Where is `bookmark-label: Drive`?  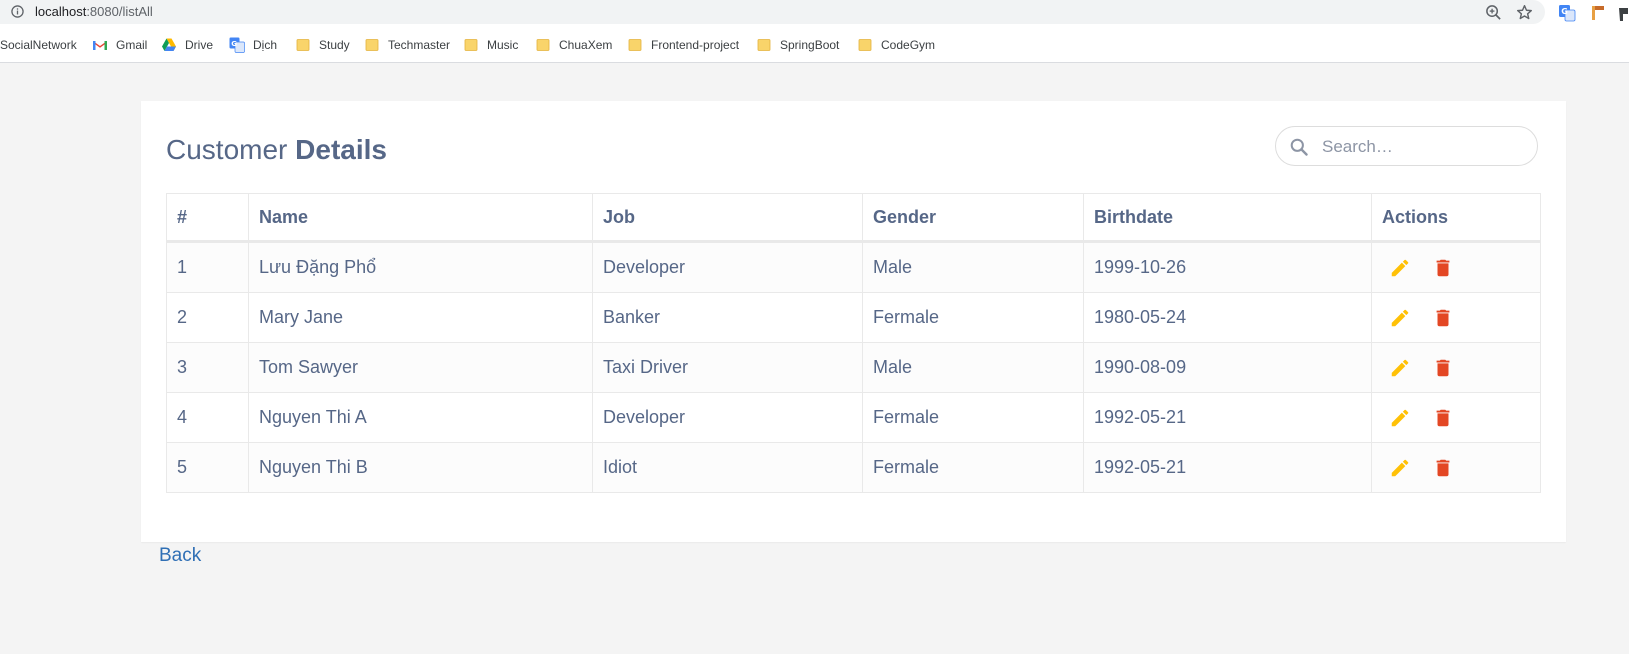 bookmark-label: Drive is located at coordinates (199, 45).